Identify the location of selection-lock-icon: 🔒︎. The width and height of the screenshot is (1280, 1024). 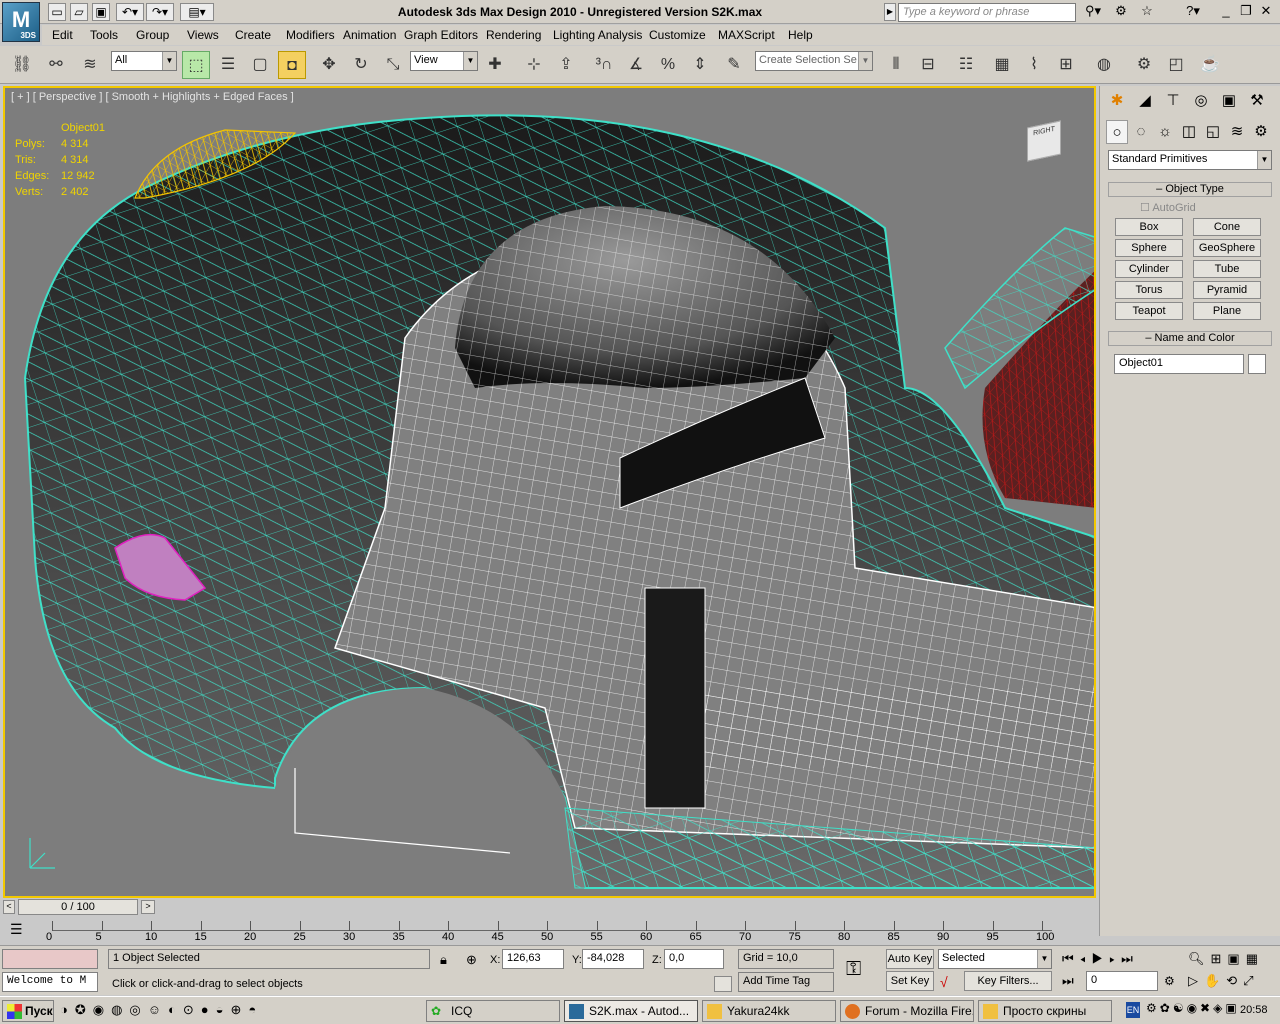
(443, 960).